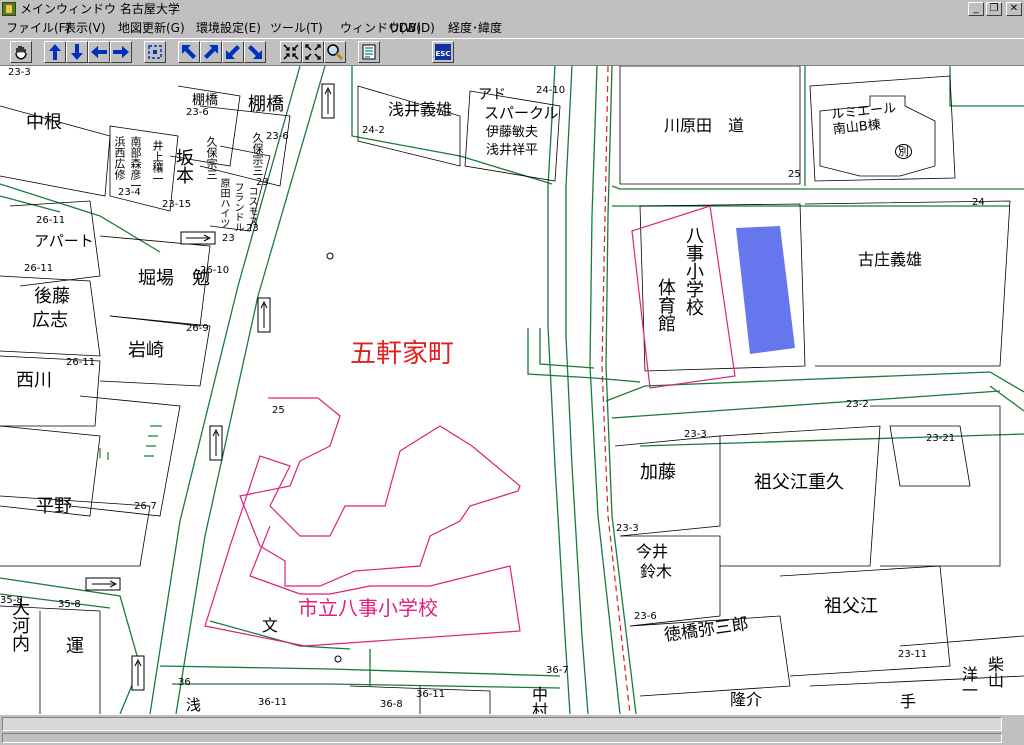  I want to click on boundary-line, so click(616, 390).